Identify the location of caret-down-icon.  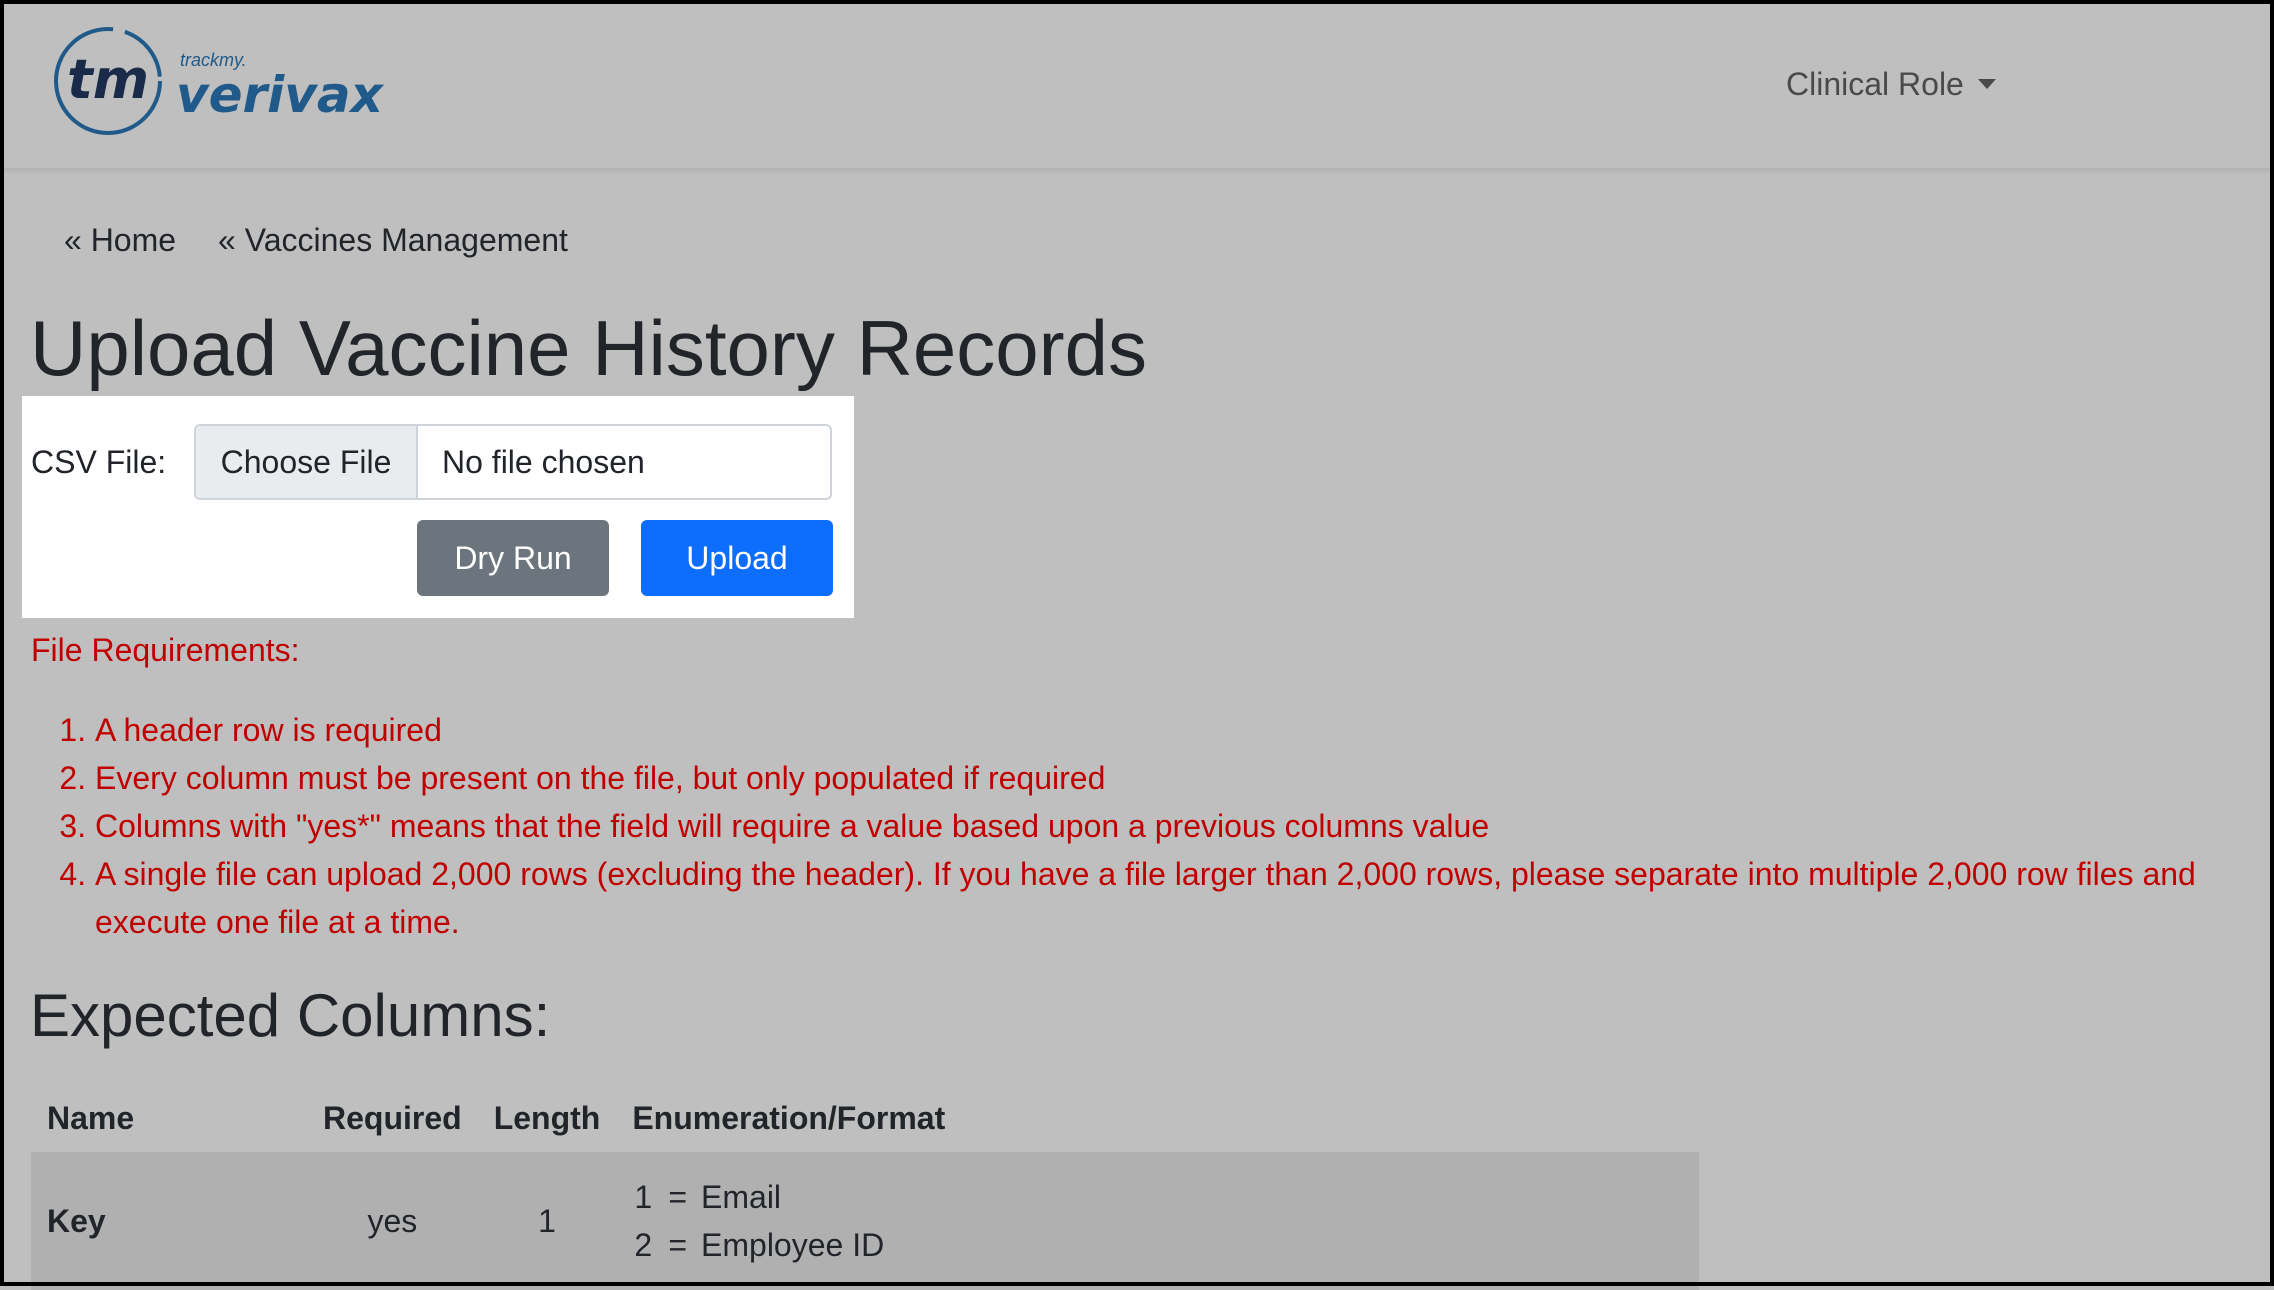
(1986, 84).